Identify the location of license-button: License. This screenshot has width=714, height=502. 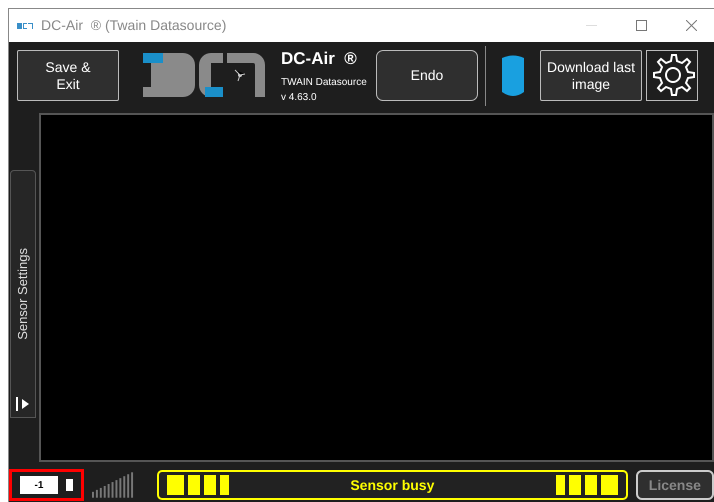
(675, 485).